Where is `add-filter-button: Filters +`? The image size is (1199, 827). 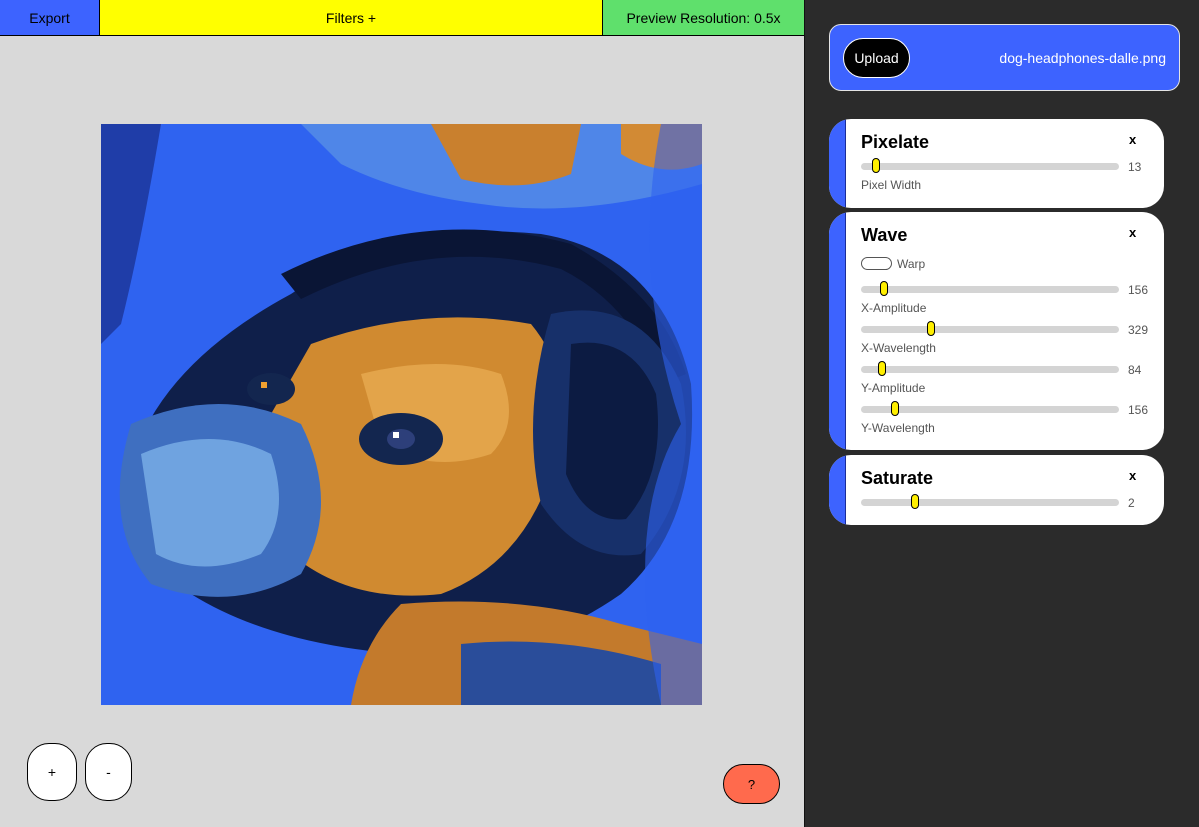 add-filter-button: Filters + is located at coordinates (351, 17).